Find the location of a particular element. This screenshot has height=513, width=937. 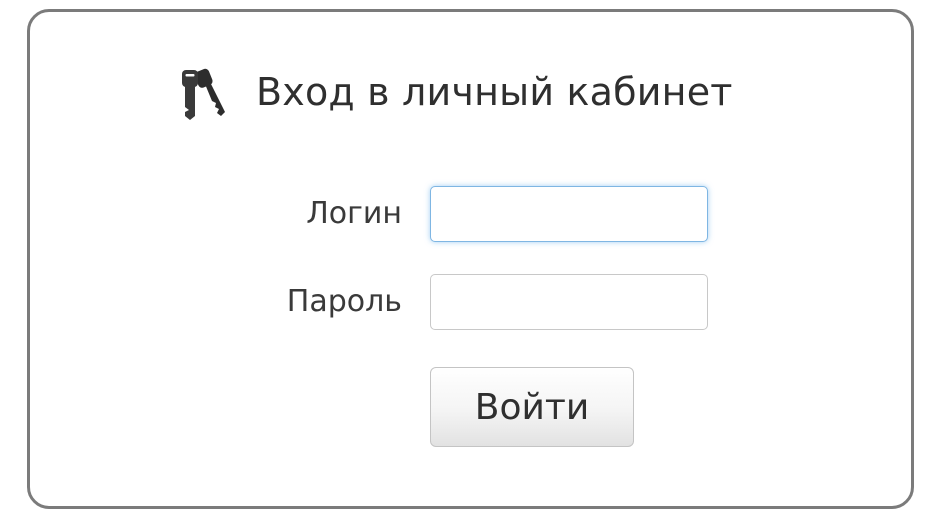

password-input is located at coordinates (569, 302).